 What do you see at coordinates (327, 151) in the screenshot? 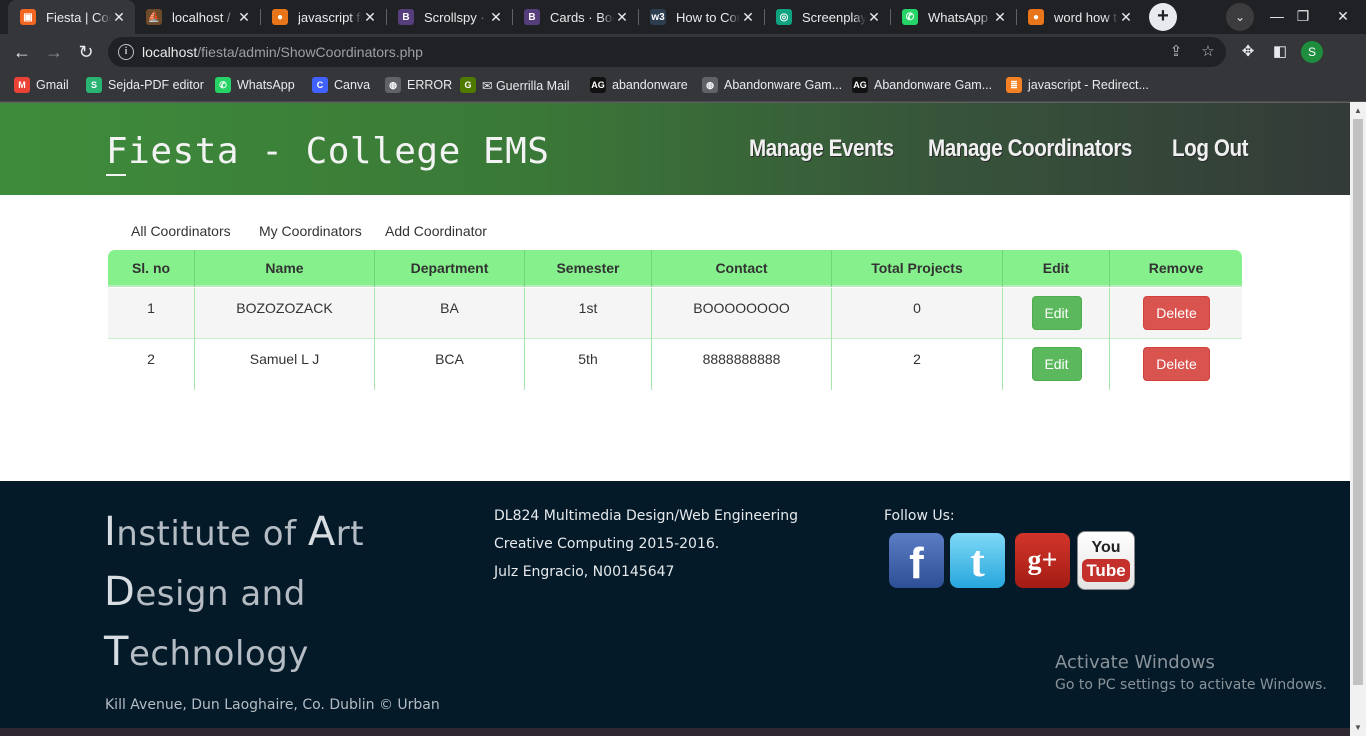
I see `site-brand: Fiesta - College EMS` at bounding box center [327, 151].